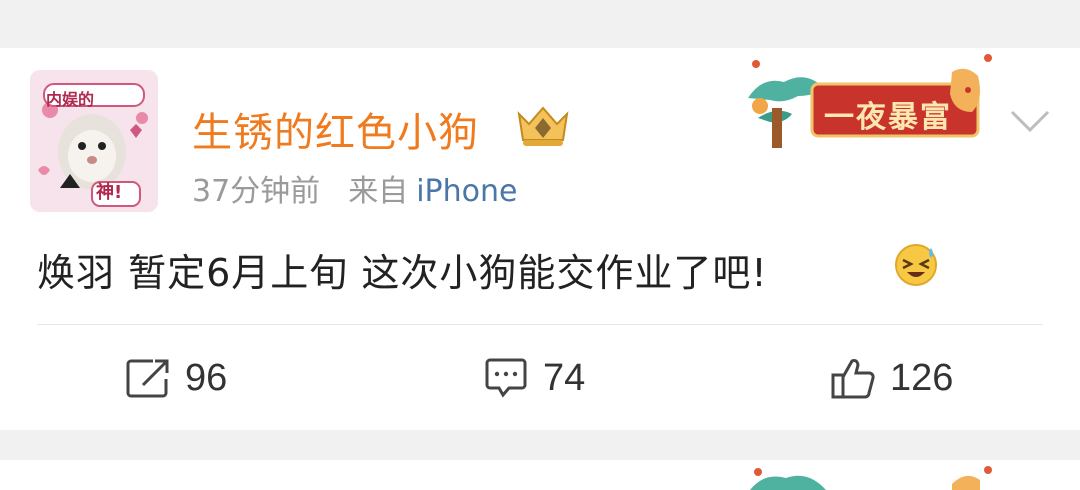 The height and width of the screenshot is (490, 1080). What do you see at coordinates (109, 192) in the screenshot?
I see `avatar-caption-bottom: 神!` at bounding box center [109, 192].